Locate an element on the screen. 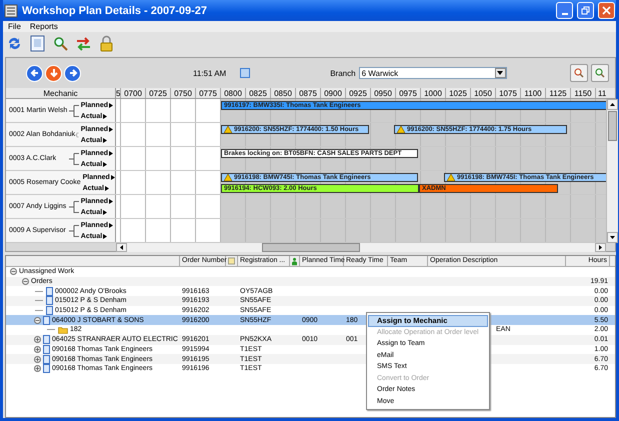 Image resolution: width=619 pixels, height=421 pixels. time-tick: 5 is located at coordinates (118, 93).